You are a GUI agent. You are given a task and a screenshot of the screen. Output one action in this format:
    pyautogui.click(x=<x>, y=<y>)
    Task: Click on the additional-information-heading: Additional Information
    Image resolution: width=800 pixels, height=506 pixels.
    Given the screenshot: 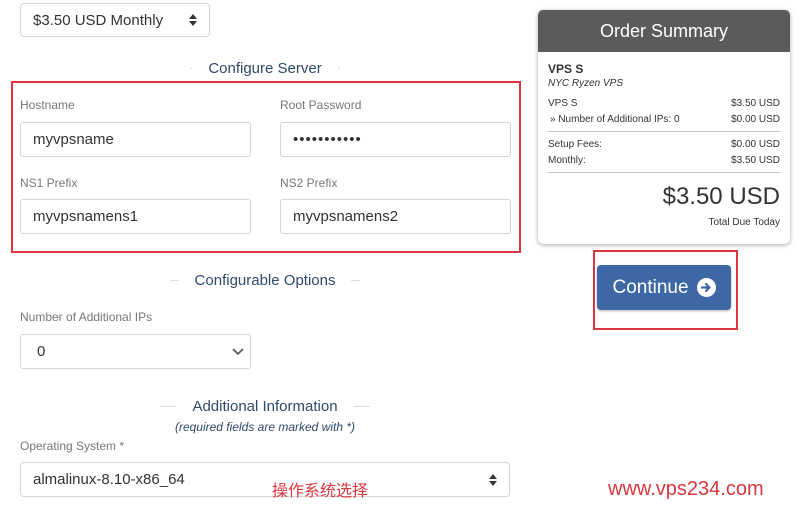 What is the action you would take?
    pyautogui.click(x=265, y=406)
    